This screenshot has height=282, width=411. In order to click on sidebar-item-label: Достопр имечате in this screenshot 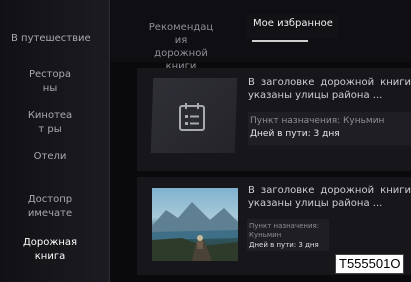, I will do `click(50, 206)`.